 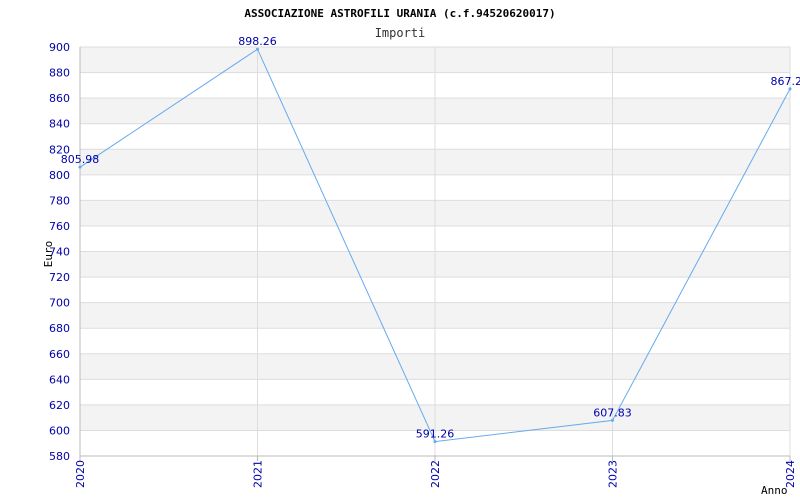 I want to click on y-tick-label: 600, so click(x=59, y=430).